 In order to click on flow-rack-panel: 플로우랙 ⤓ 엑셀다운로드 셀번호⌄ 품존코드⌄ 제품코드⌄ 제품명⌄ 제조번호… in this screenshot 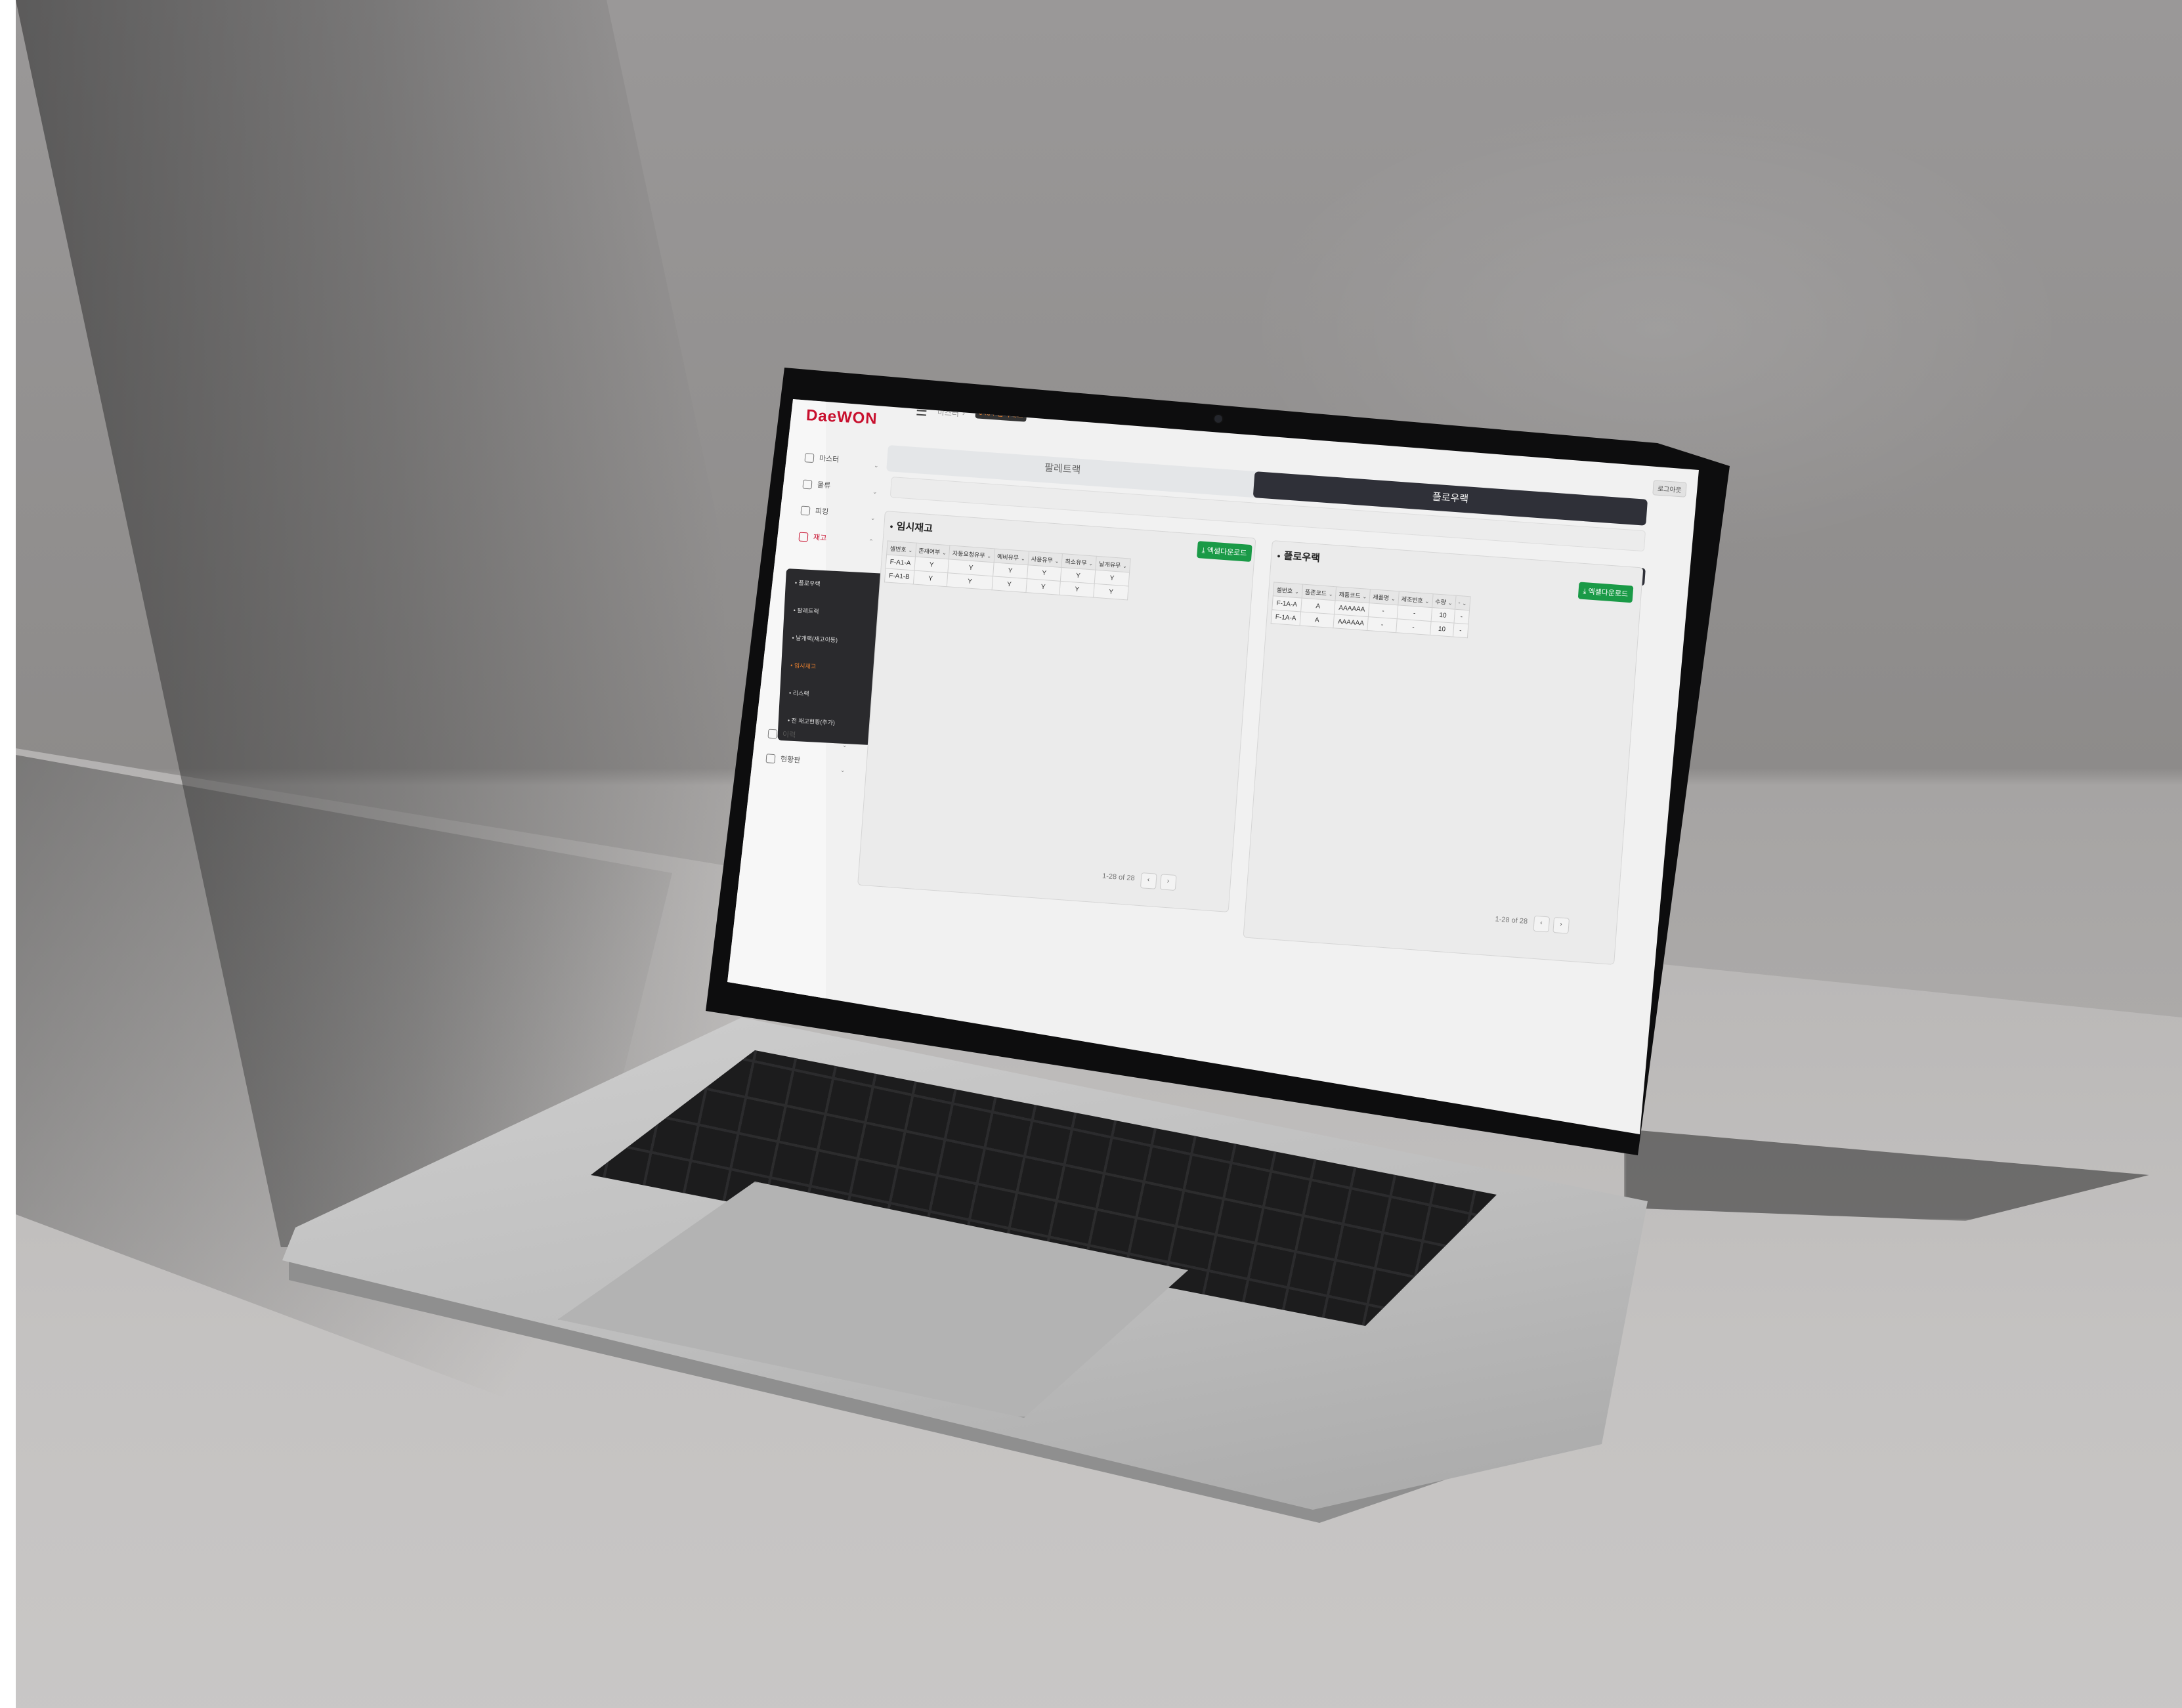, I will do `click(1443, 752)`.